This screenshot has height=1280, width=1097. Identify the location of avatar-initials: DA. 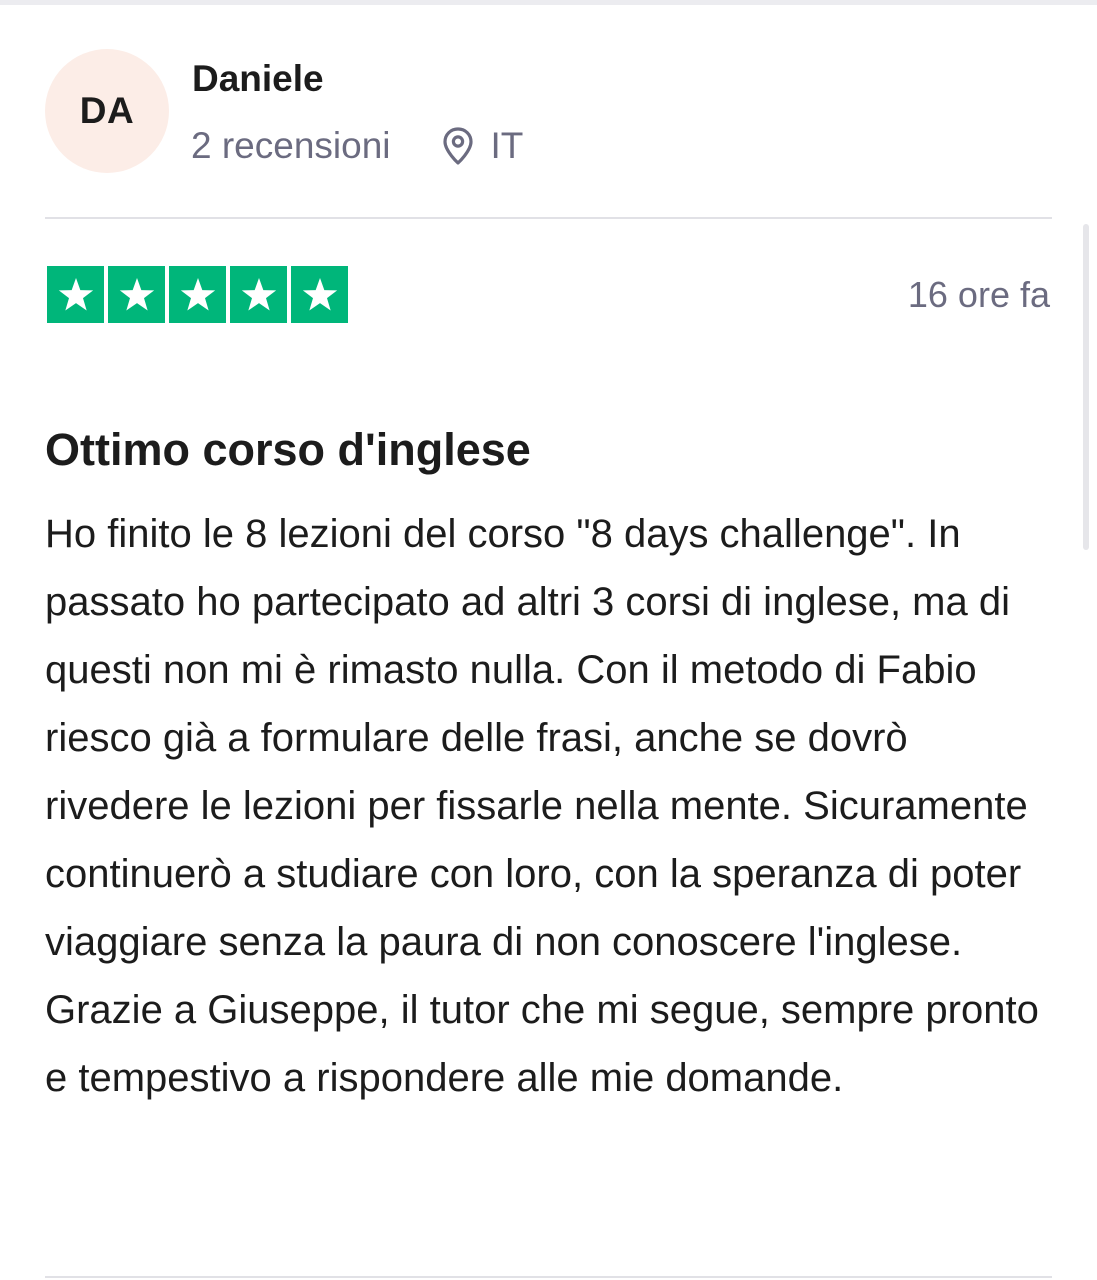
(107, 110).